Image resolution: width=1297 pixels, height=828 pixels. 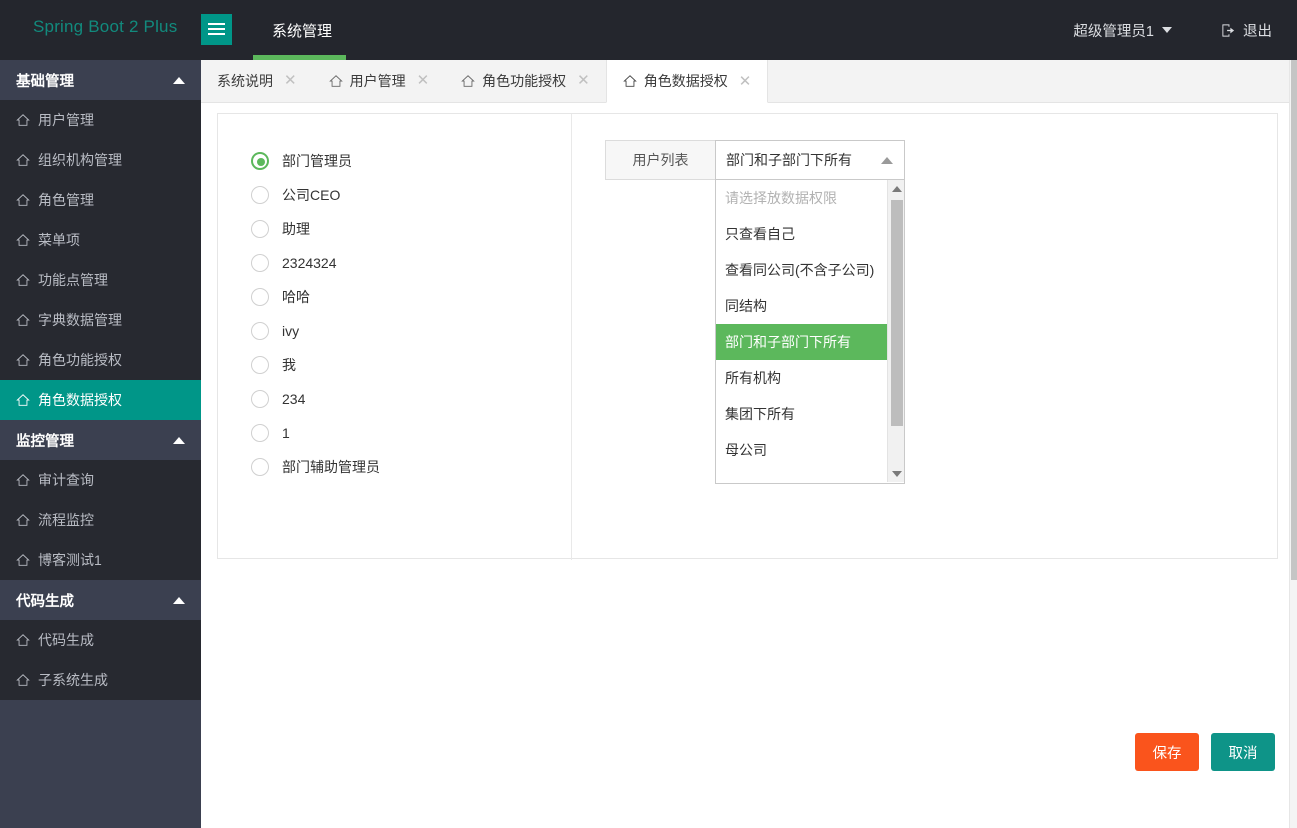 I want to click on page-scrollbar, so click(x=1293, y=444).